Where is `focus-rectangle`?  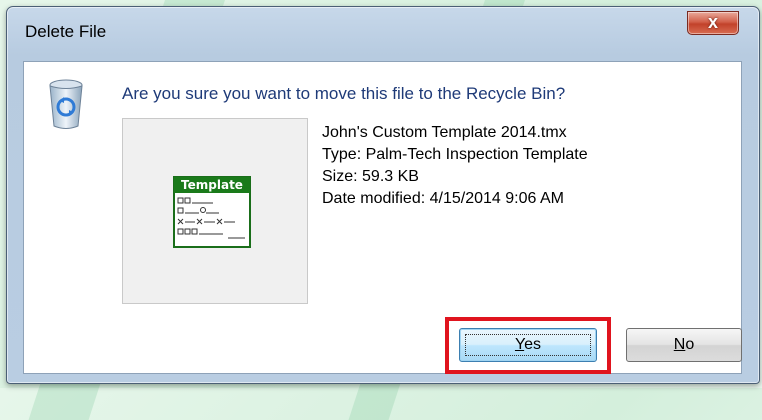 focus-rectangle is located at coordinates (528, 345).